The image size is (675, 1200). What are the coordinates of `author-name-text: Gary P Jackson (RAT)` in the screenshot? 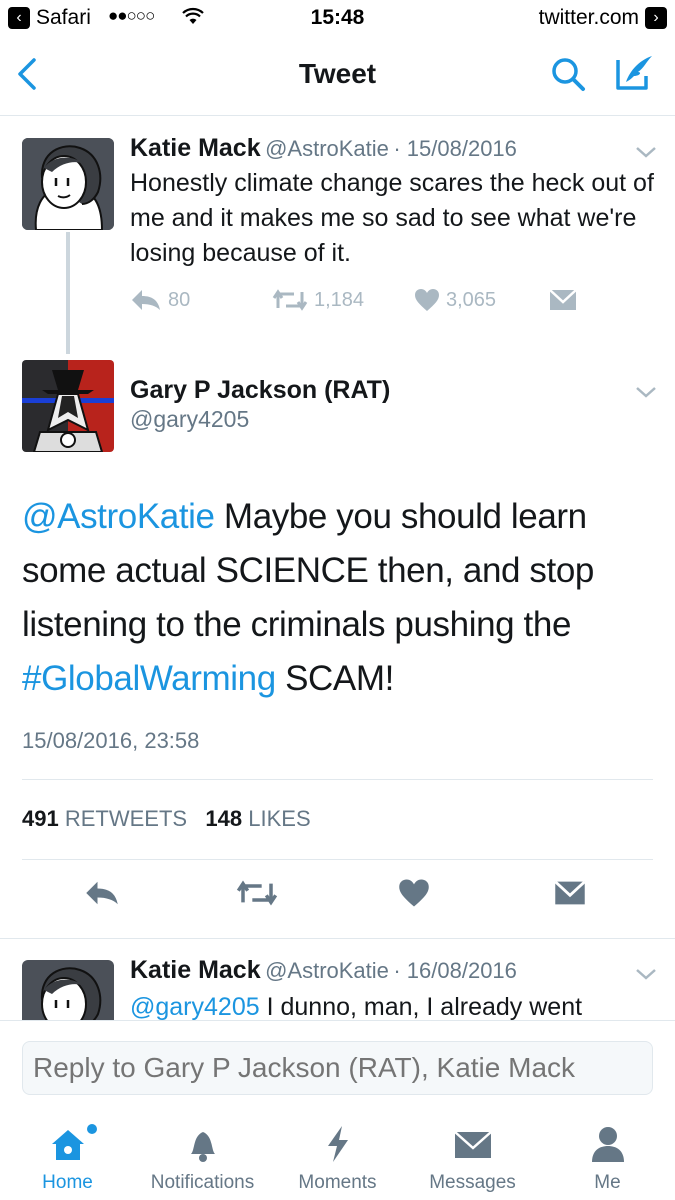 It's located at (260, 390).